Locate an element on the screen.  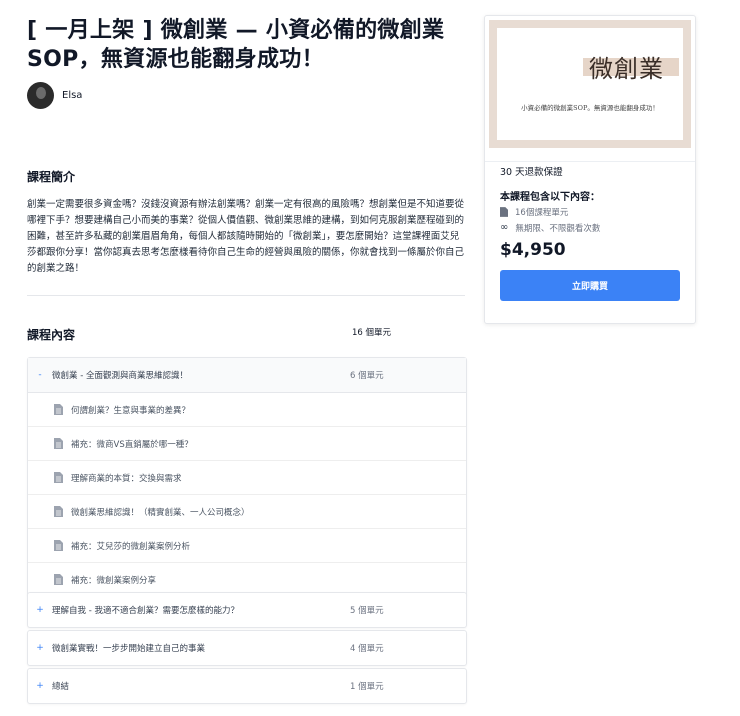
course-cover-image: 微創業 小資必備的微創業SOP。無資源也能翻身成功！ is located at coordinates (590, 84).